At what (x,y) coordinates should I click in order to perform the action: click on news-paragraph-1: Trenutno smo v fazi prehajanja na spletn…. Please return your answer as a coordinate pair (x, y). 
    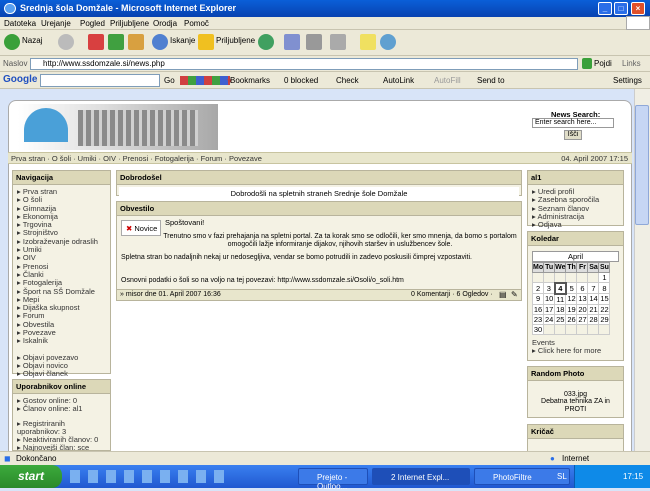
    Looking at the image, I should click on (340, 240).